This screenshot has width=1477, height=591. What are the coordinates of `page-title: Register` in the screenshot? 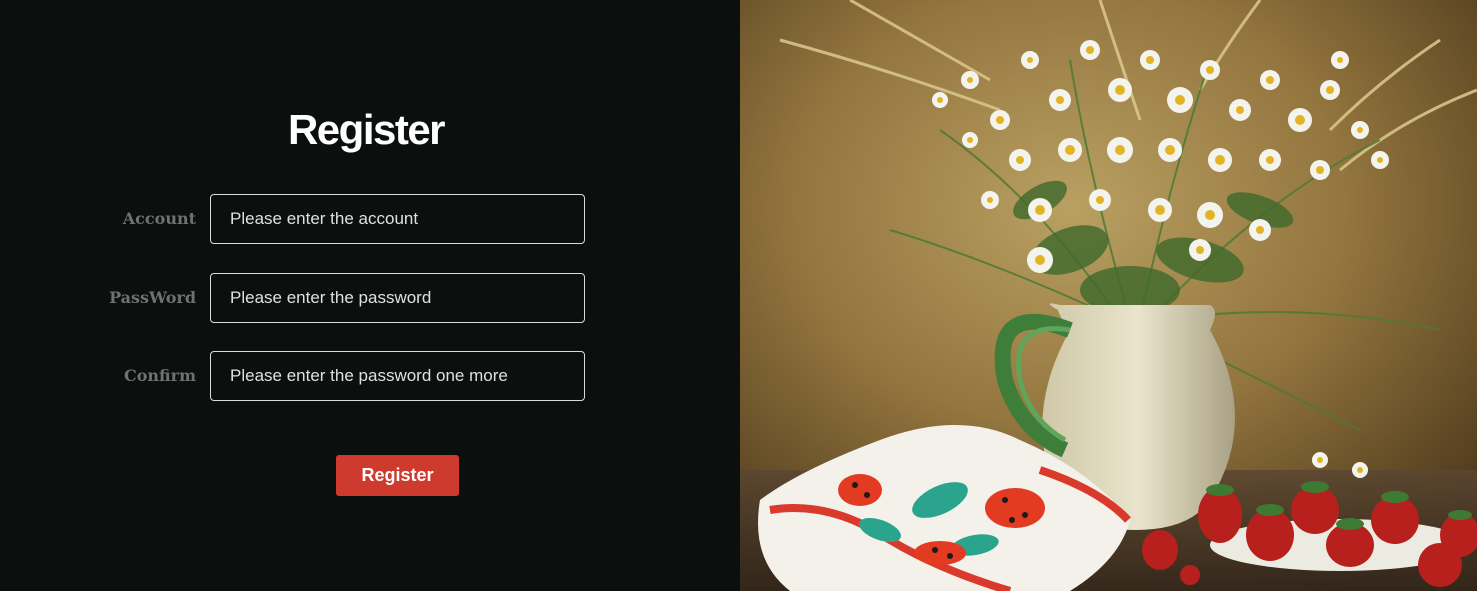 It's located at (366, 129).